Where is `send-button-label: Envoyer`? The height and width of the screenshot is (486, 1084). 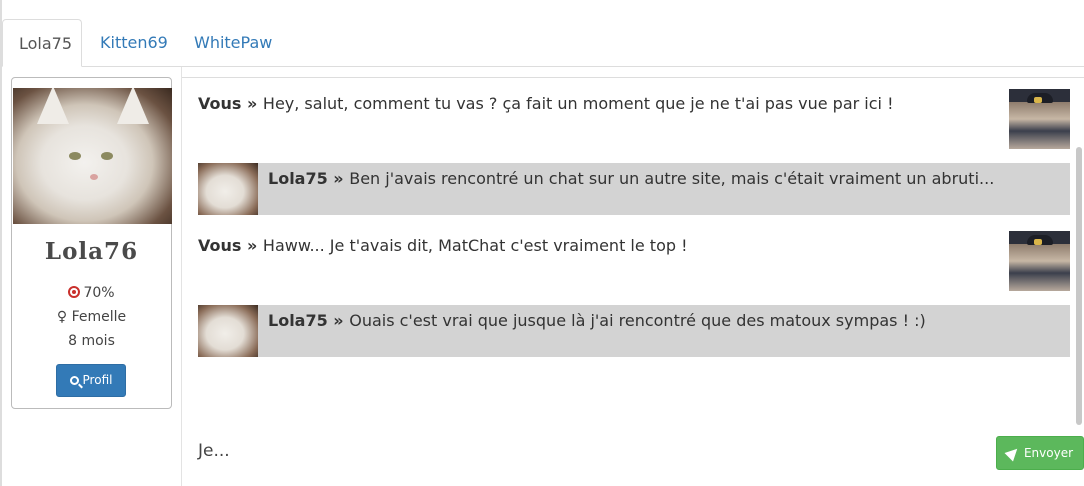
send-button-label: Envoyer is located at coordinates (1048, 453).